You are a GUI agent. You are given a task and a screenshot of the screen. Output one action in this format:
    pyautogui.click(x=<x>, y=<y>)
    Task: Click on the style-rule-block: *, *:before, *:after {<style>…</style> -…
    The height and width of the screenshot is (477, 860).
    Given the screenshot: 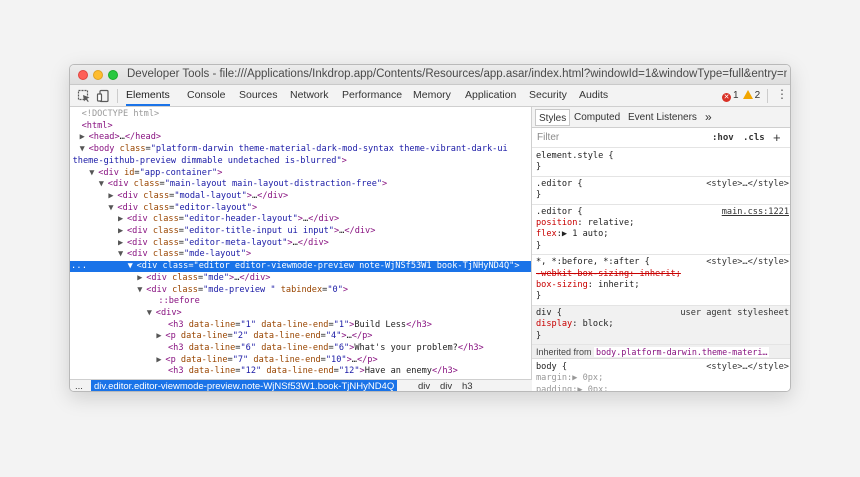 What is the action you would take?
    pyautogui.click(x=661, y=280)
    